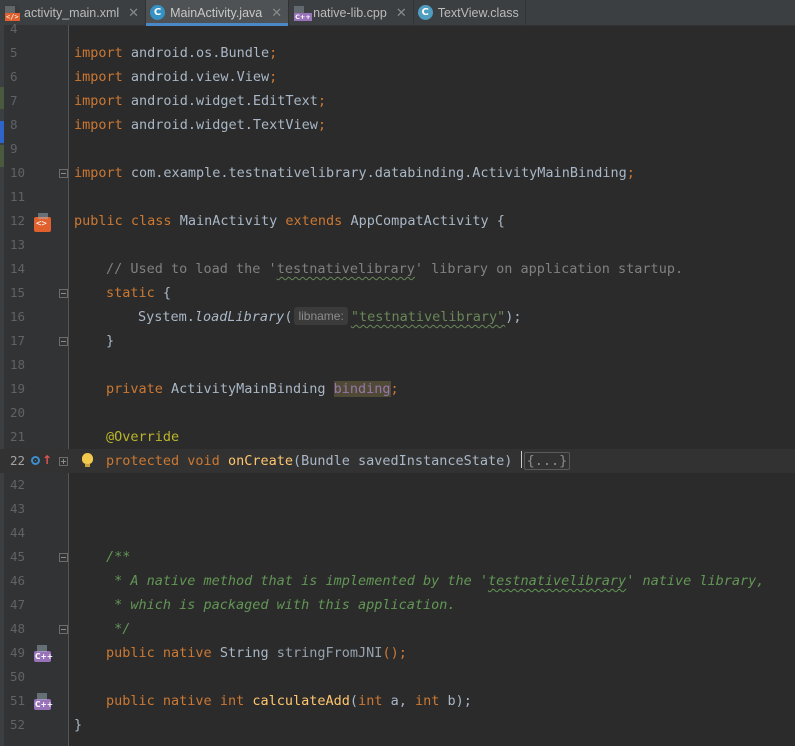 This screenshot has height=746, width=795. What do you see at coordinates (42, 222) in the screenshot?
I see `layout-xml-icon` at bounding box center [42, 222].